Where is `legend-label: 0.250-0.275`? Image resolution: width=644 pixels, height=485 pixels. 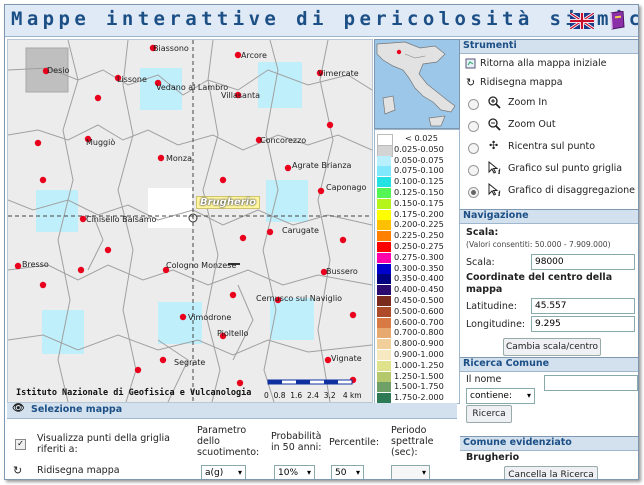
legend-label: 0.250-0.275 is located at coordinates (419, 246).